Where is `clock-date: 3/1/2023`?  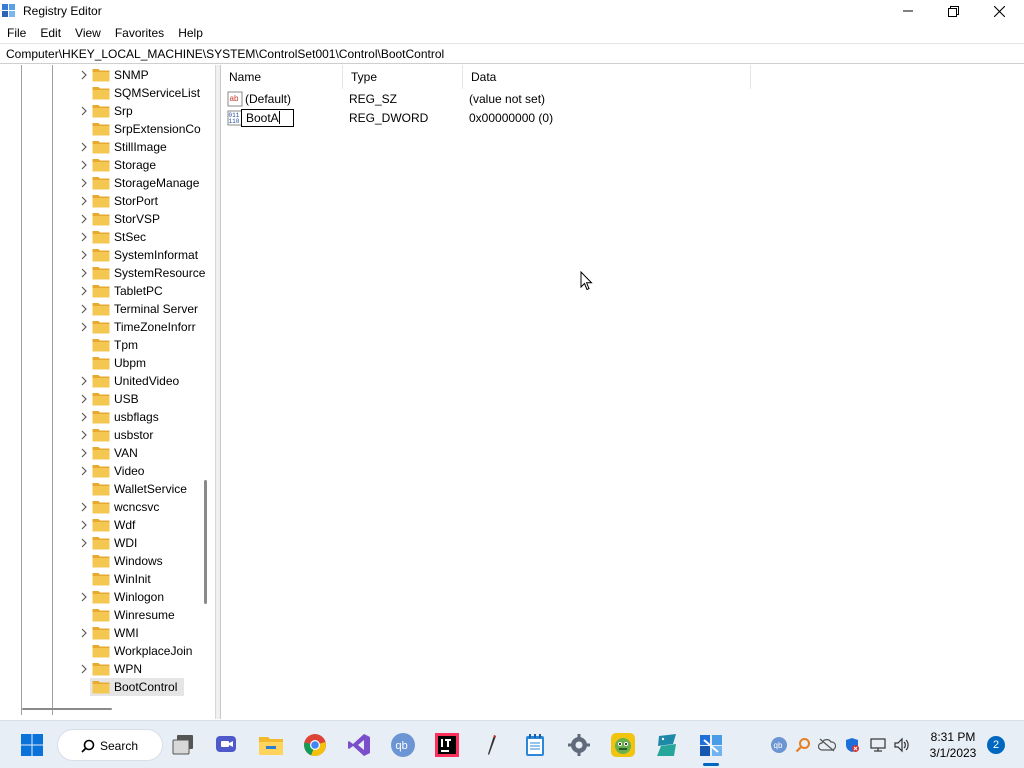 clock-date: 3/1/2023 is located at coordinates (953, 753).